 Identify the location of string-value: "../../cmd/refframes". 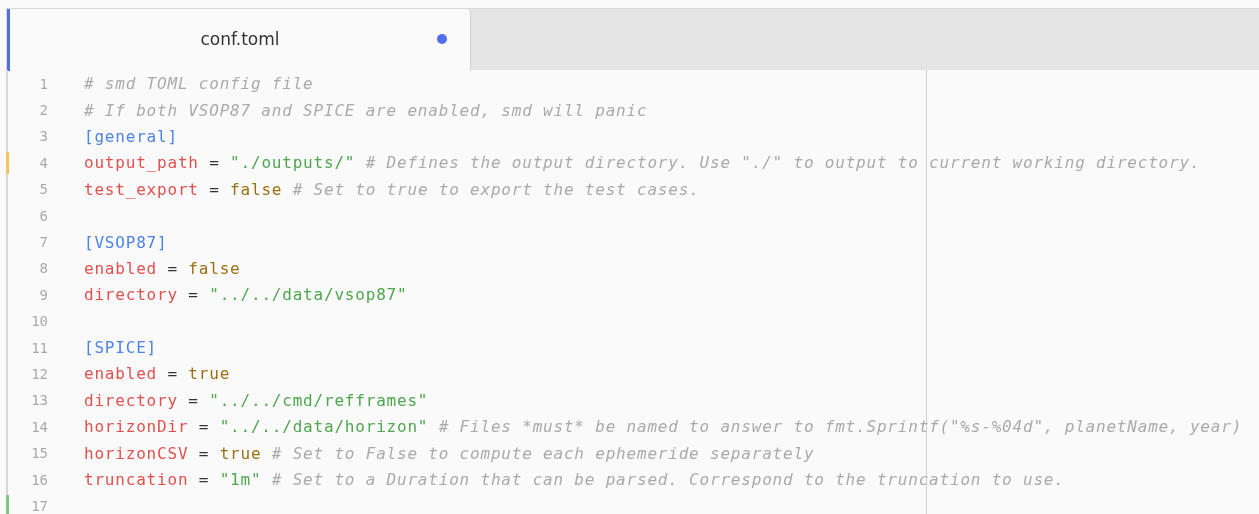
(319, 400).